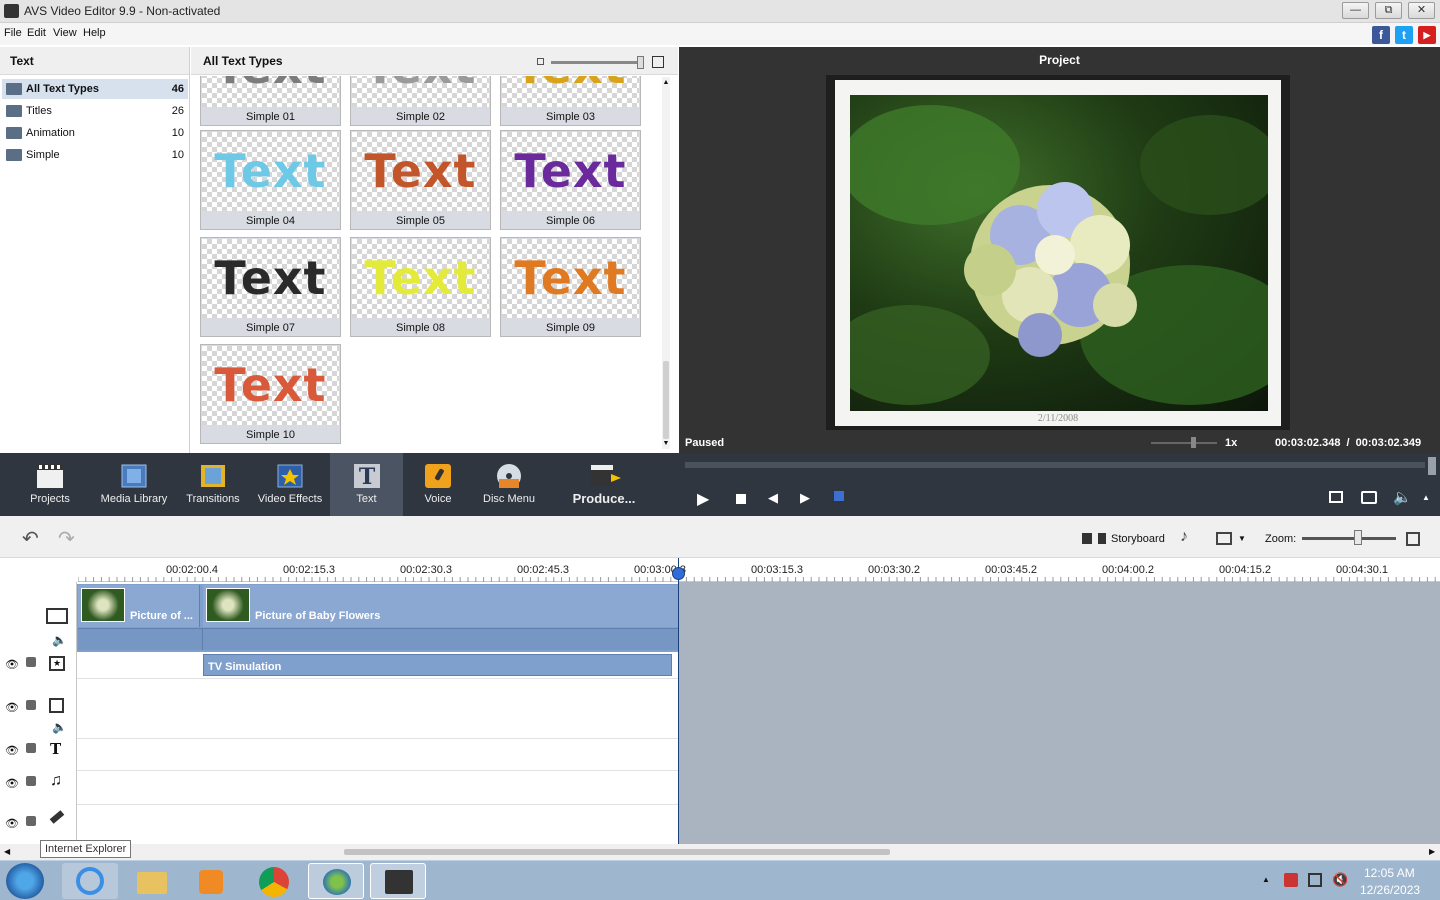 The image size is (1440, 900). I want to click on text-preset-thumb: Text Simple 08, so click(420, 287).